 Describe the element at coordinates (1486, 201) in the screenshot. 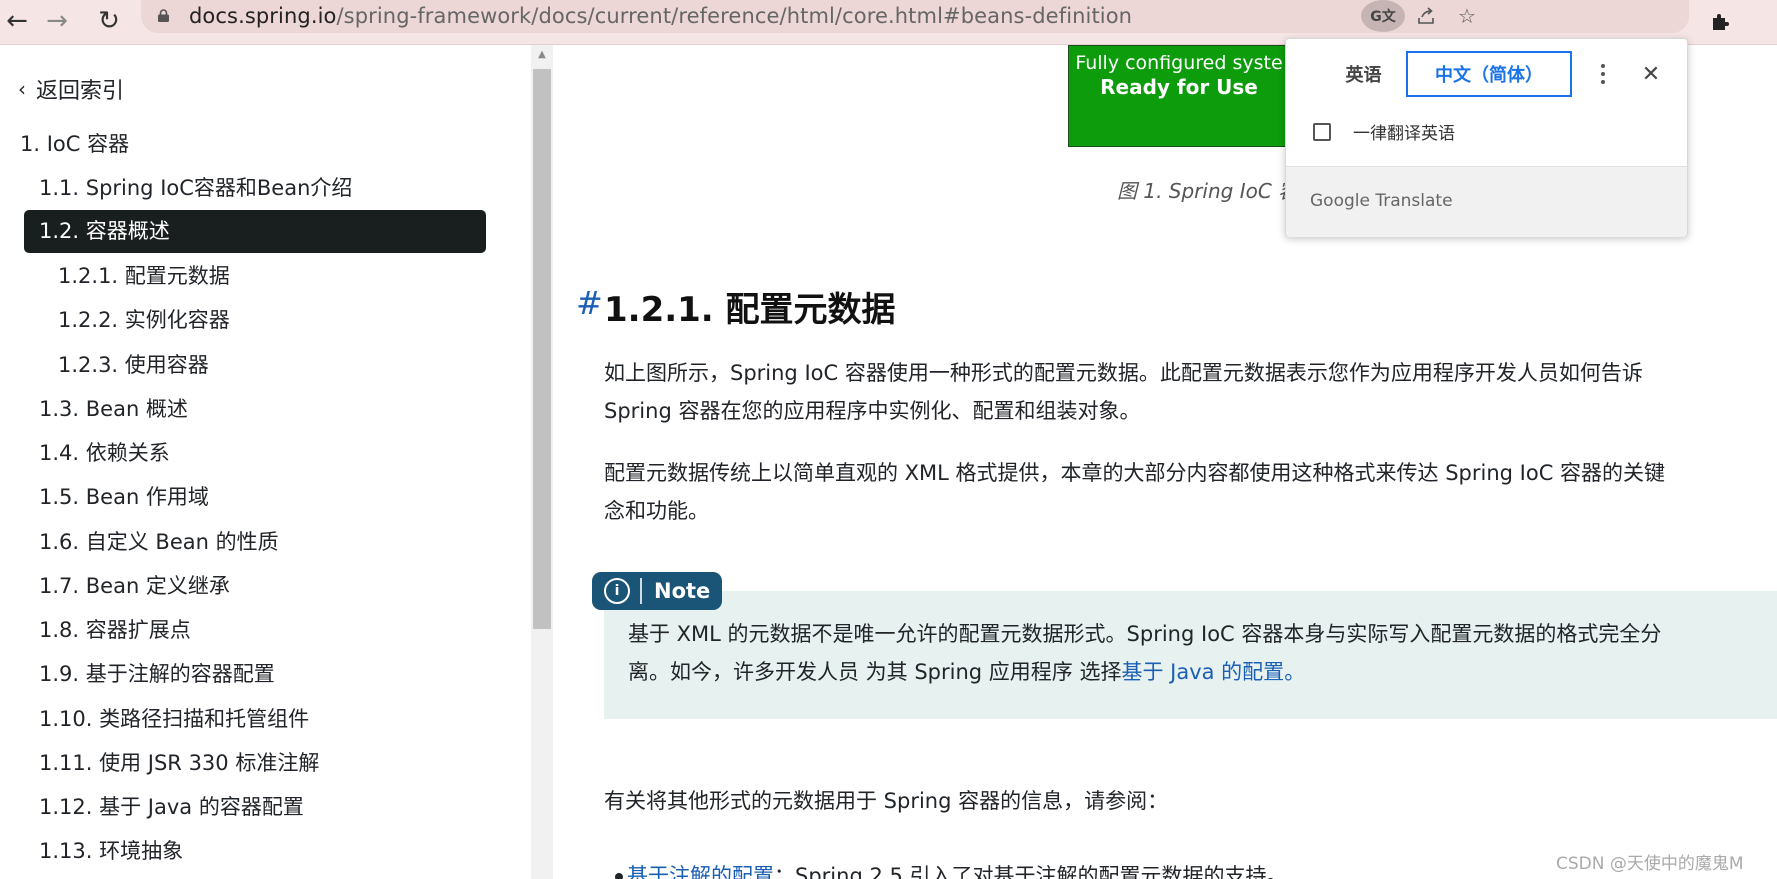

I see `popup-footer: Google Translate` at that location.